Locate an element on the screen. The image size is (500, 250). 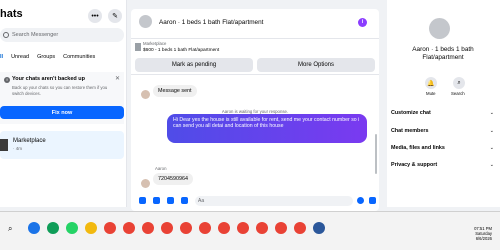
search-placeholder: Search Messenger is located at coordinates (35, 35).